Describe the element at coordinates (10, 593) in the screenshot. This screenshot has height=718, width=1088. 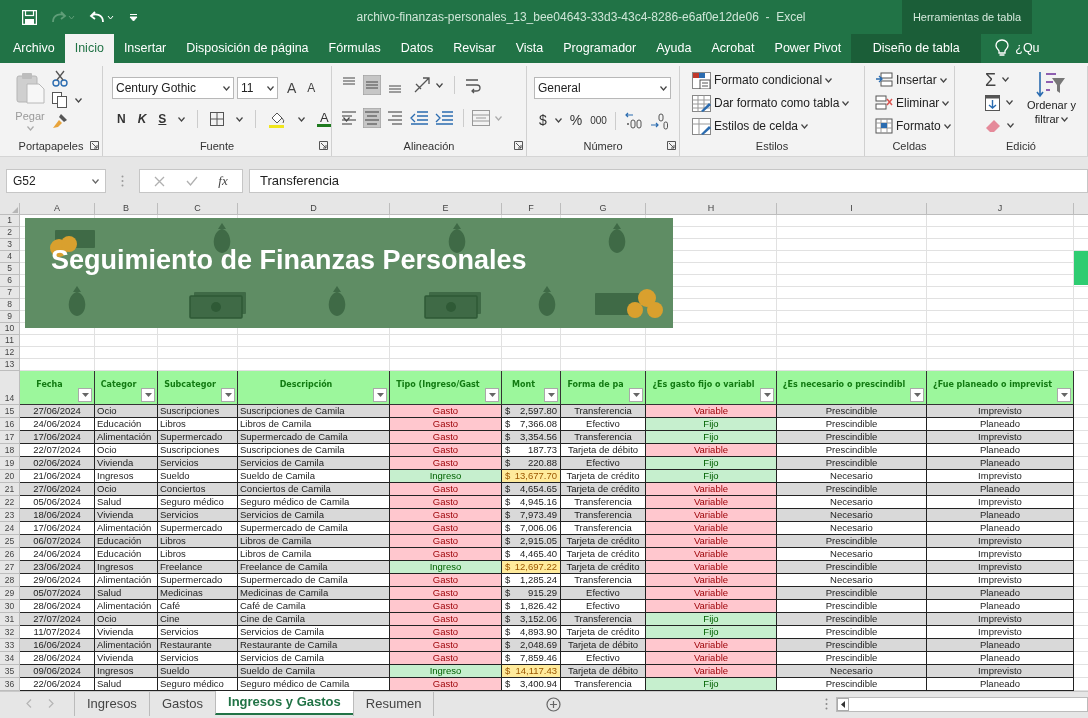
I see `row-header: 29` at that location.